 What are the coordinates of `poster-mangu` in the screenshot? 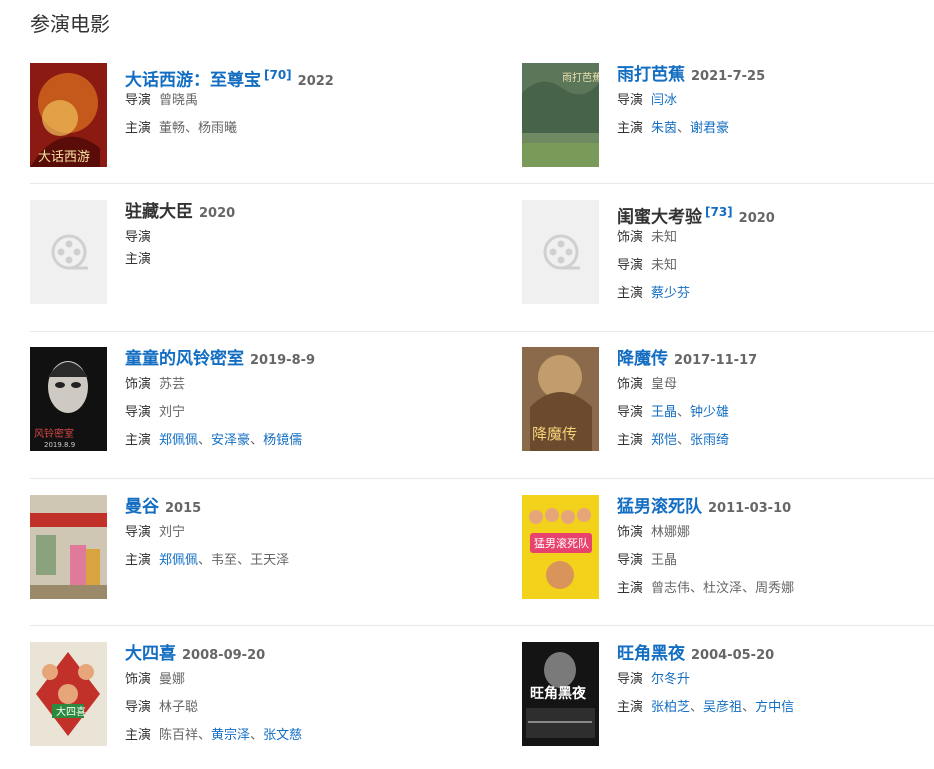 It's located at (68, 547).